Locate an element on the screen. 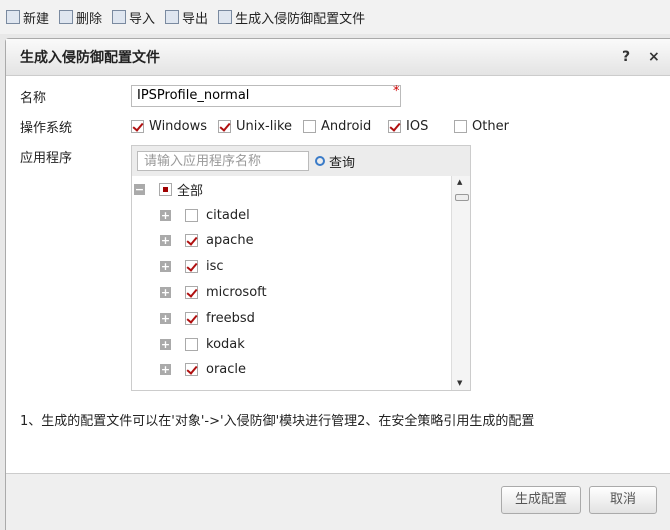  os-option-label: Unix-like is located at coordinates (264, 126).